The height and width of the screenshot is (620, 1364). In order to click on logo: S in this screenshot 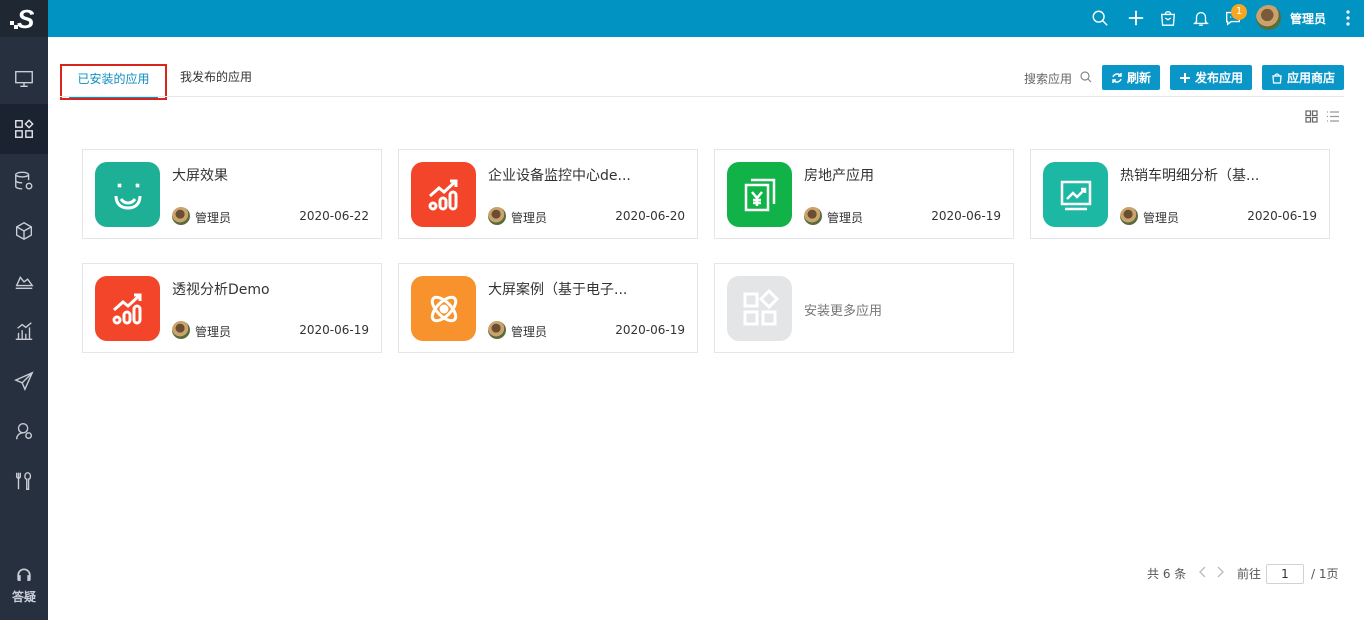, I will do `click(24, 18)`.